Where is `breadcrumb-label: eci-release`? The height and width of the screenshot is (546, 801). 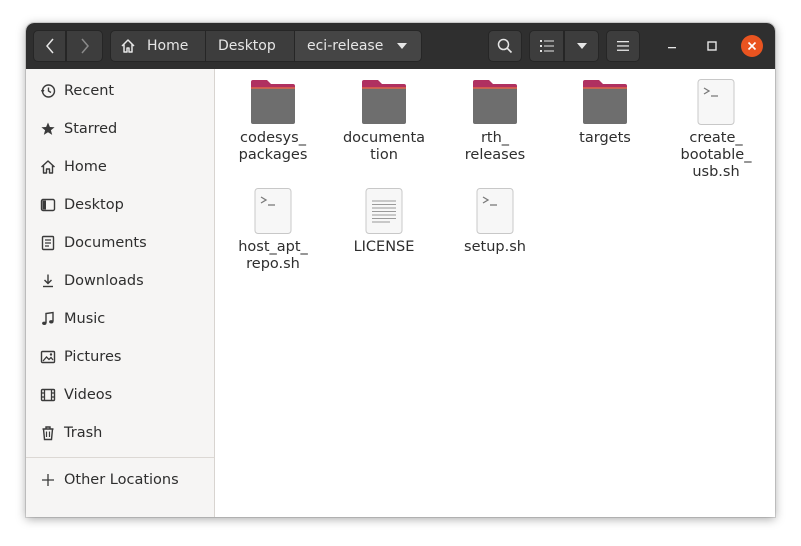
breadcrumb-label: eci-release is located at coordinates (345, 46).